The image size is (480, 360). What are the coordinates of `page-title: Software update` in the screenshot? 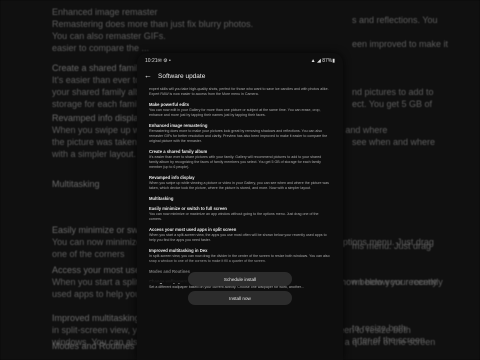 It's located at (182, 76).